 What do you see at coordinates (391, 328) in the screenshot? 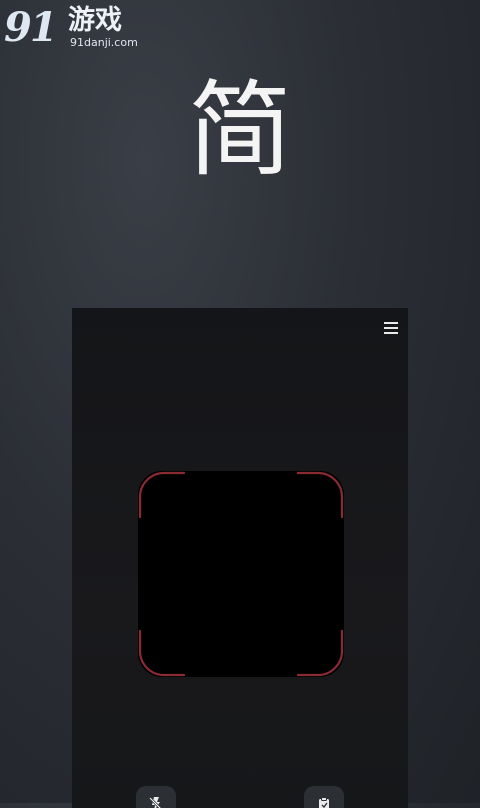
I see `hamburger-menu-icon` at bounding box center [391, 328].